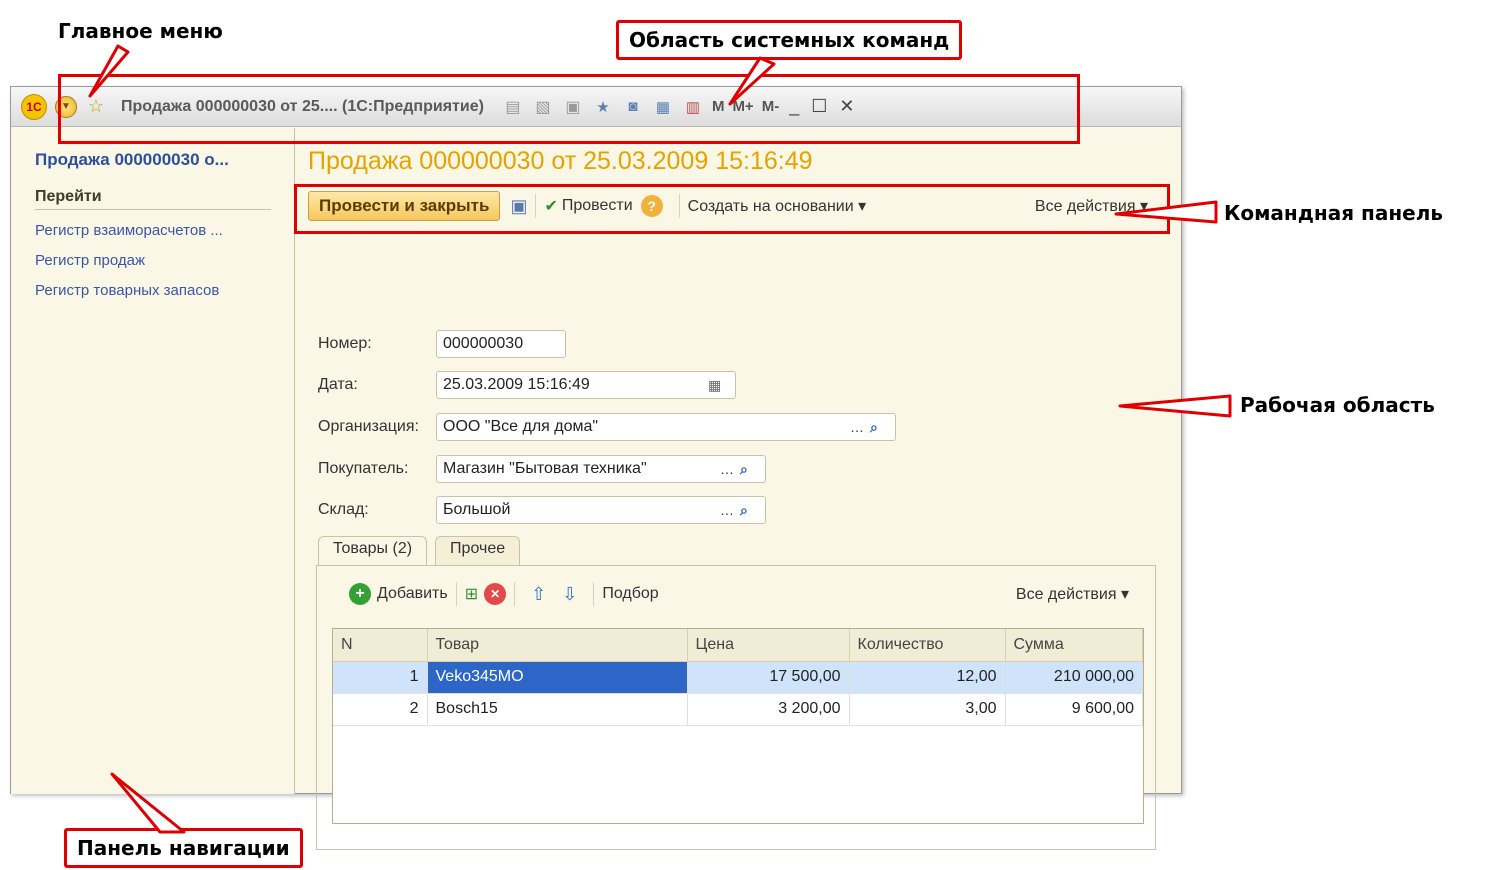 This screenshot has height=870, width=1486. I want to click on copy-row-icon: ⊞, so click(471, 594).